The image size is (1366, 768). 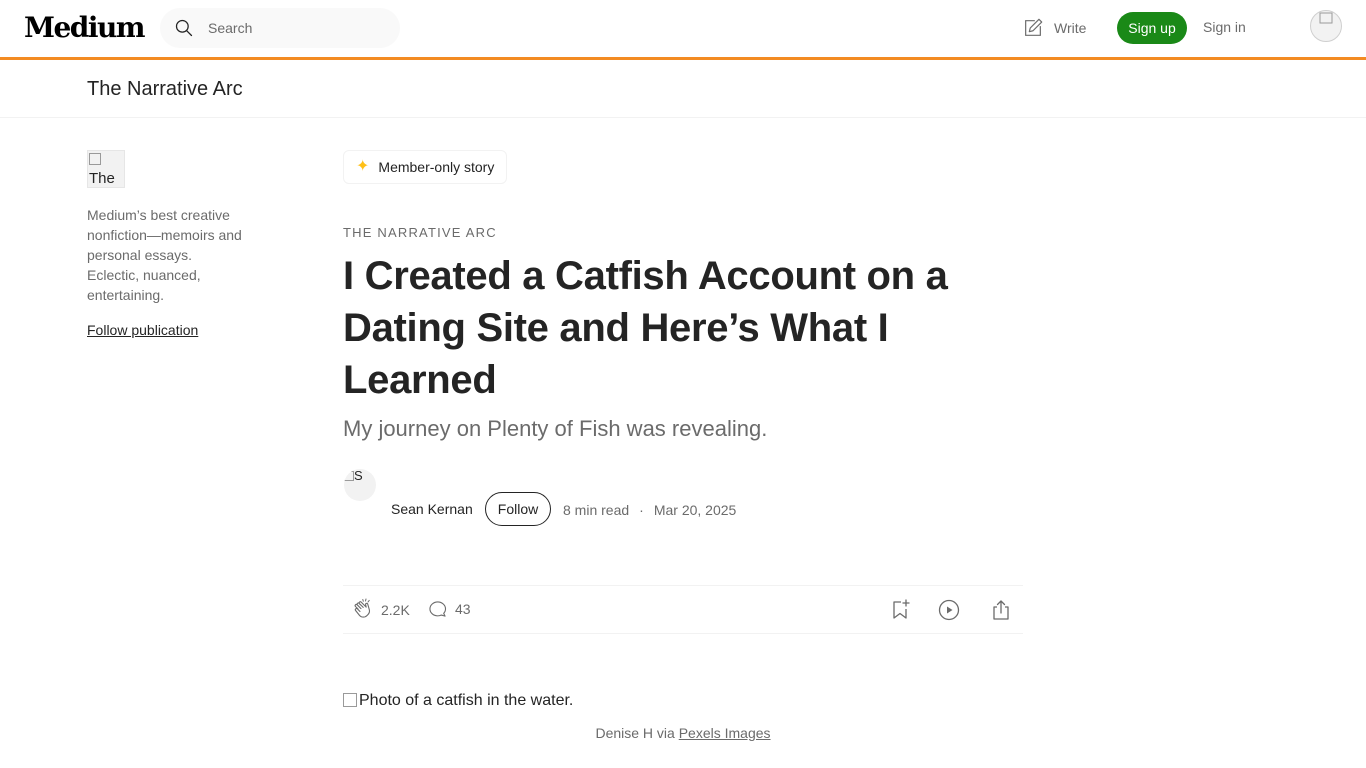 I want to click on sign-in-link: Sign in, so click(x=1224, y=27).